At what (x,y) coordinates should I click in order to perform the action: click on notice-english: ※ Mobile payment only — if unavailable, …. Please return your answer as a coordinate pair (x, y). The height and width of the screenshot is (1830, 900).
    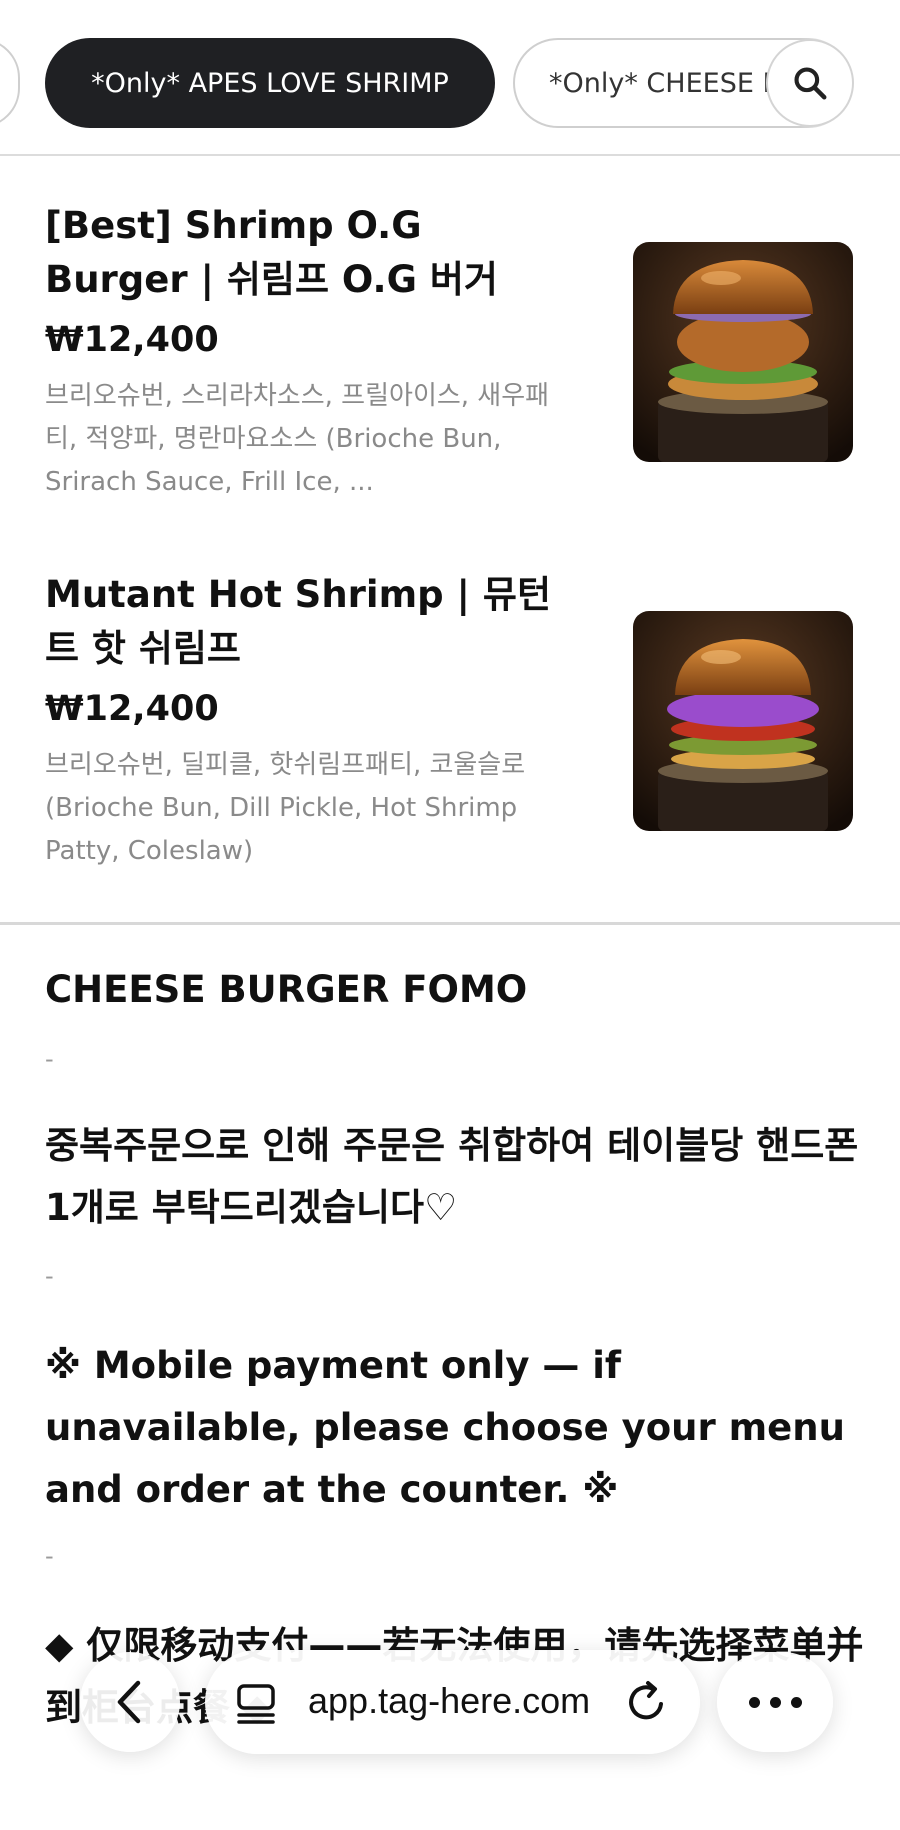
    Looking at the image, I should click on (445, 1427).